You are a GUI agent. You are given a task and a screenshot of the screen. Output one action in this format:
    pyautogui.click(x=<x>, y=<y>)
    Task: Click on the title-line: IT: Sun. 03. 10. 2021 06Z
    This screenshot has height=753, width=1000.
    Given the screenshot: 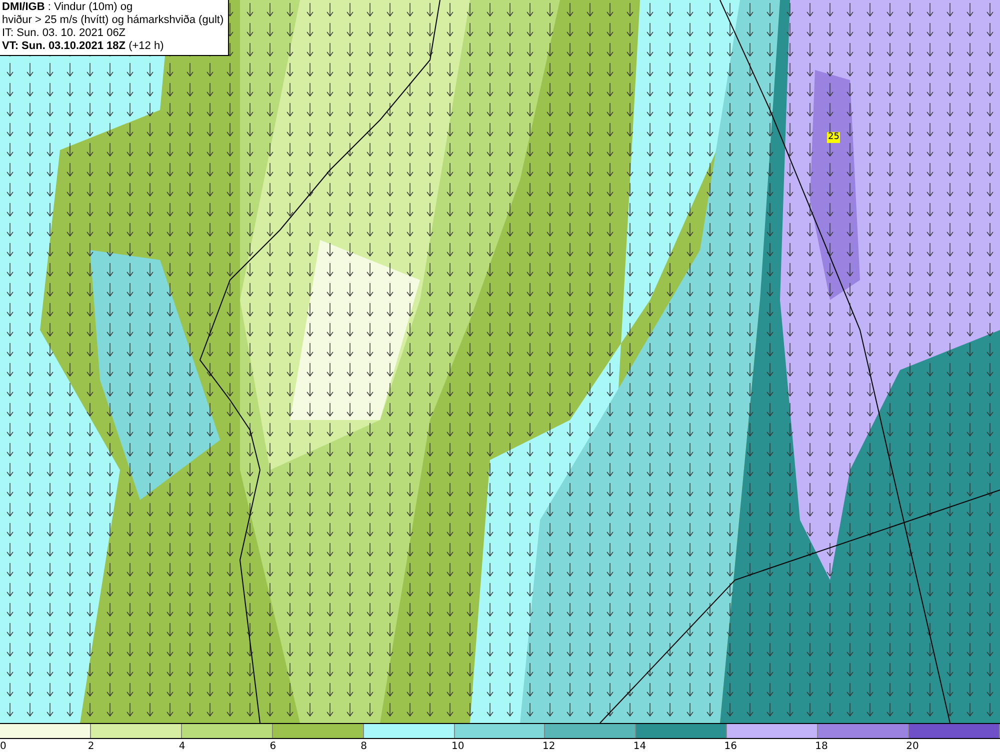 What is the action you would take?
    pyautogui.click(x=64, y=33)
    